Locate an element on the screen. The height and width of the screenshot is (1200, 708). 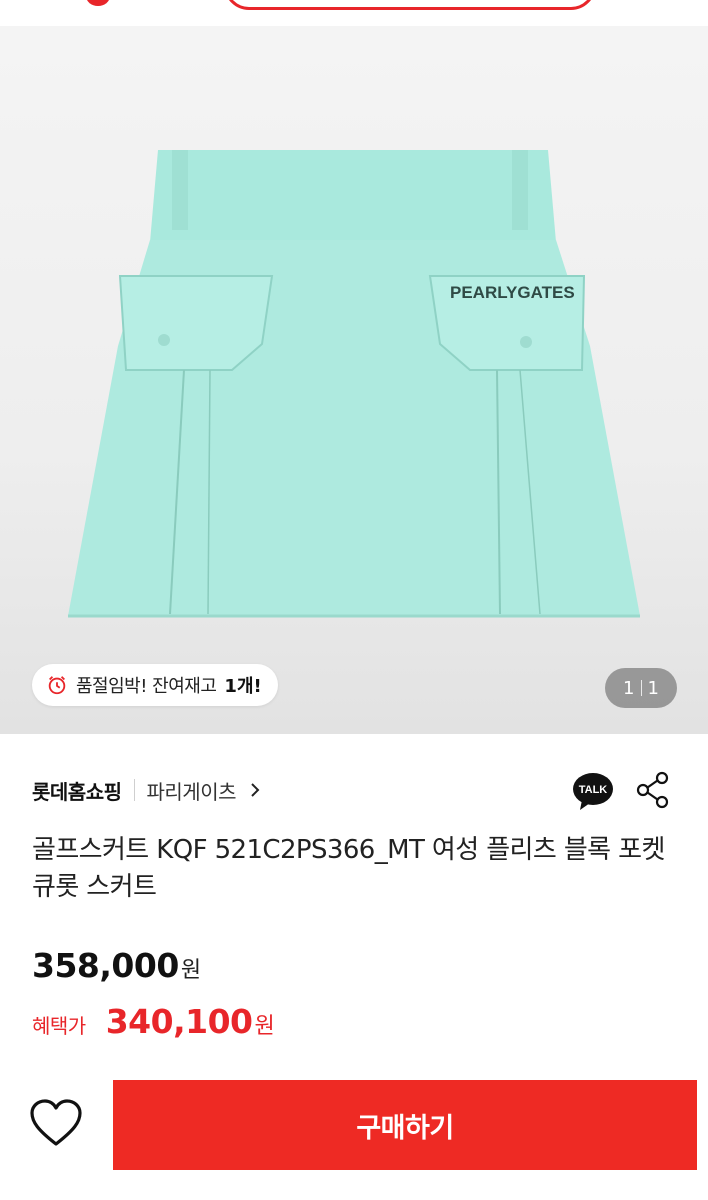
logo-icon is located at coordinates (98, 3).